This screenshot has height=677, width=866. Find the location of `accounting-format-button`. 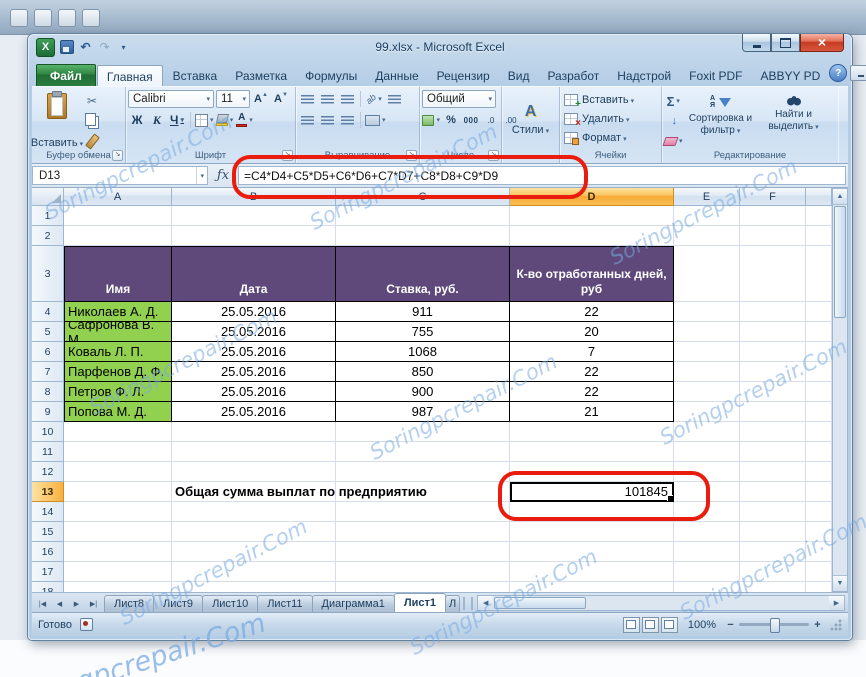

accounting-format-button is located at coordinates (431, 120).